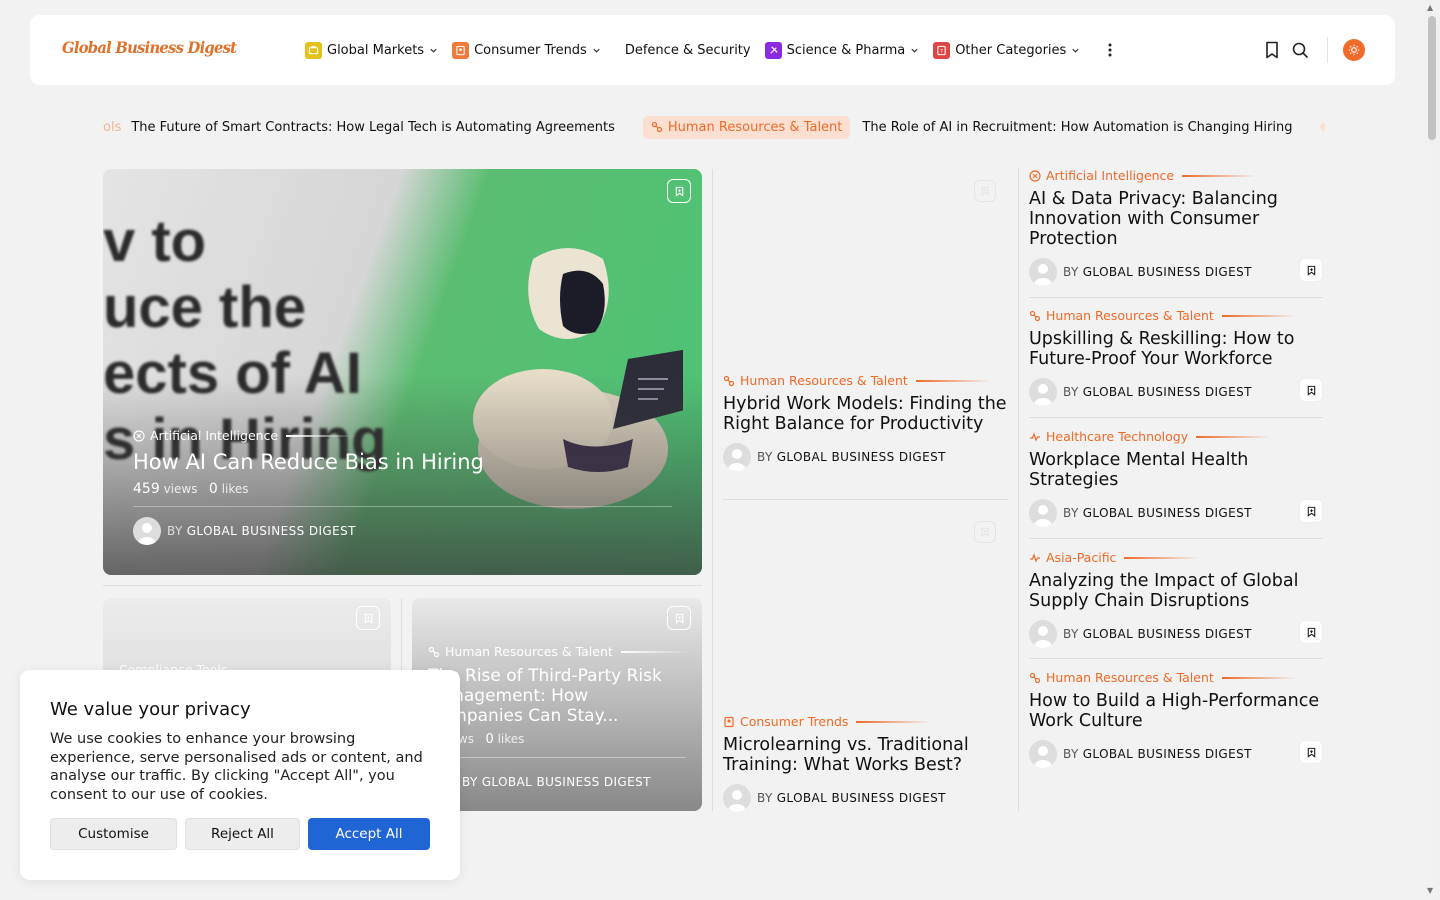  What do you see at coordinates (1322, 127) in the screenshot?
I see `ticker-category-tag-partial` at bounding box center [1322, 127].